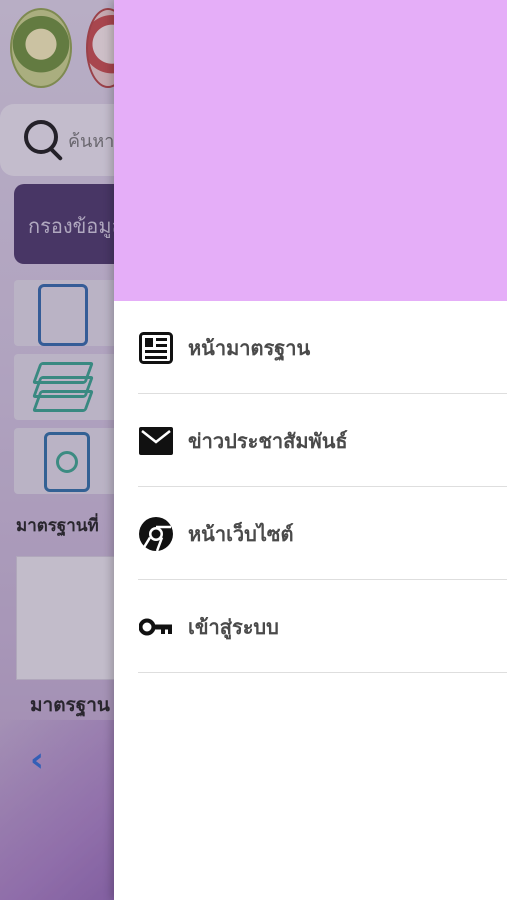 The height and width of the screenshot is (900, 507). Describe the element at coordinates (322, 672) in the screenshot. I see `divider` at that location.